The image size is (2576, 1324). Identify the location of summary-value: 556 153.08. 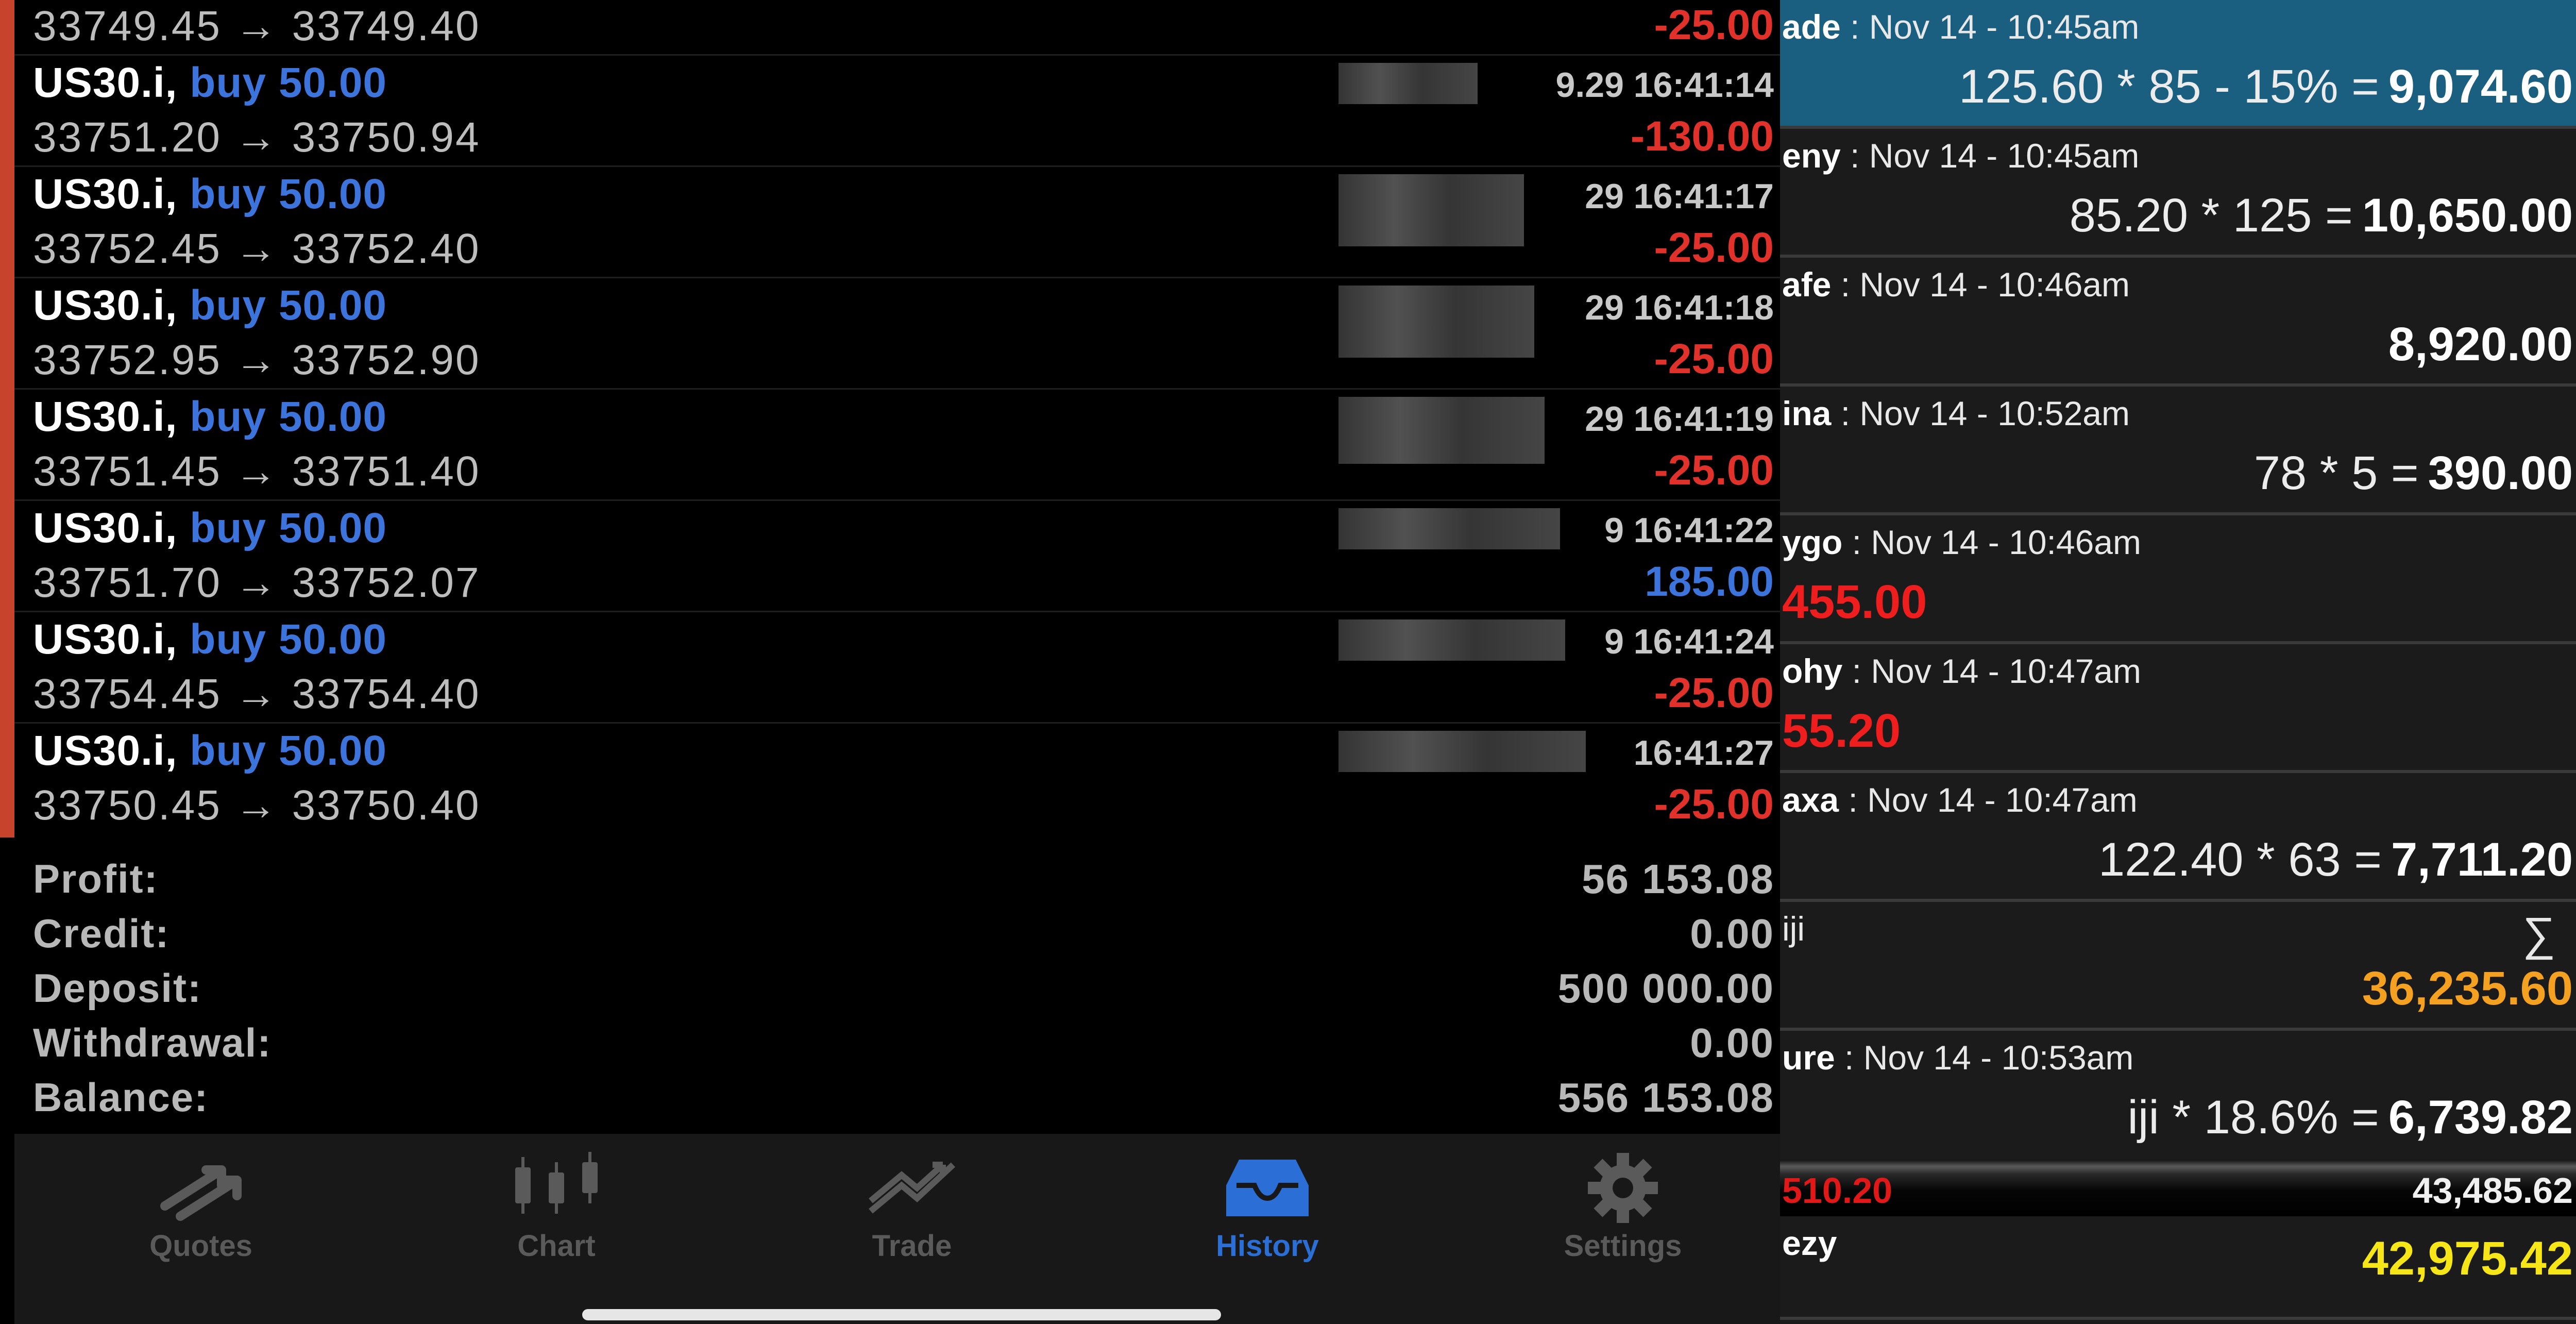
(1665, 1097).